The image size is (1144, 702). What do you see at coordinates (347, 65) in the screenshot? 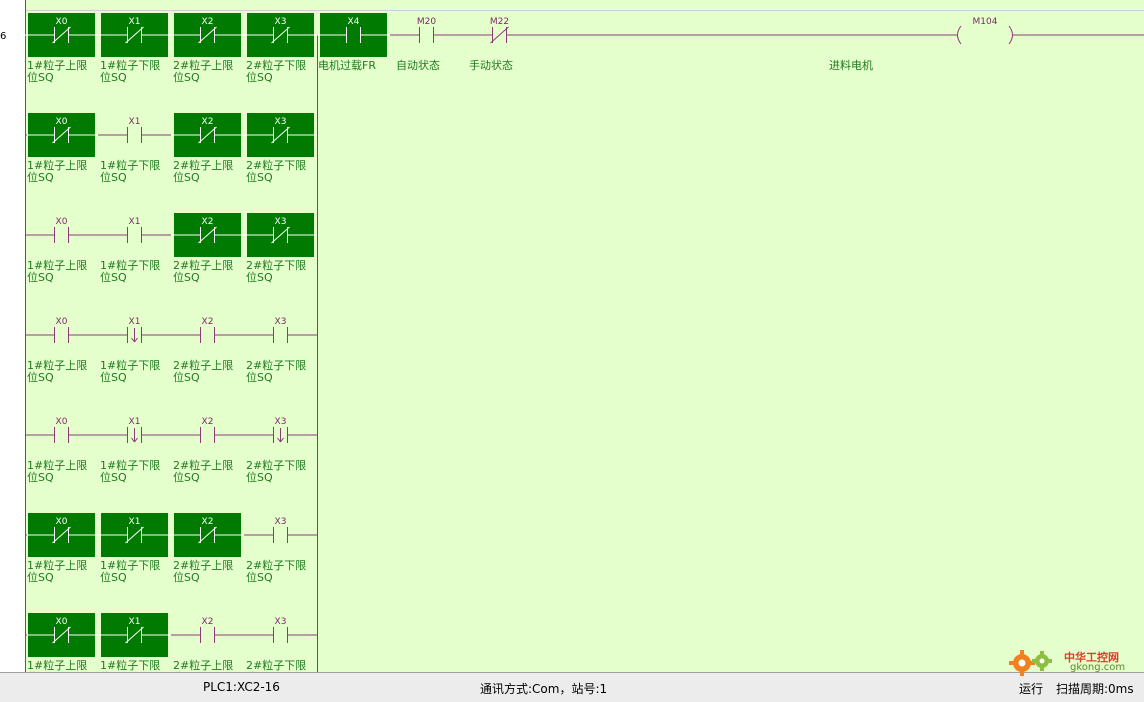
I see `contact-comment: 电机过载FR` at bounding box center [347, 65].